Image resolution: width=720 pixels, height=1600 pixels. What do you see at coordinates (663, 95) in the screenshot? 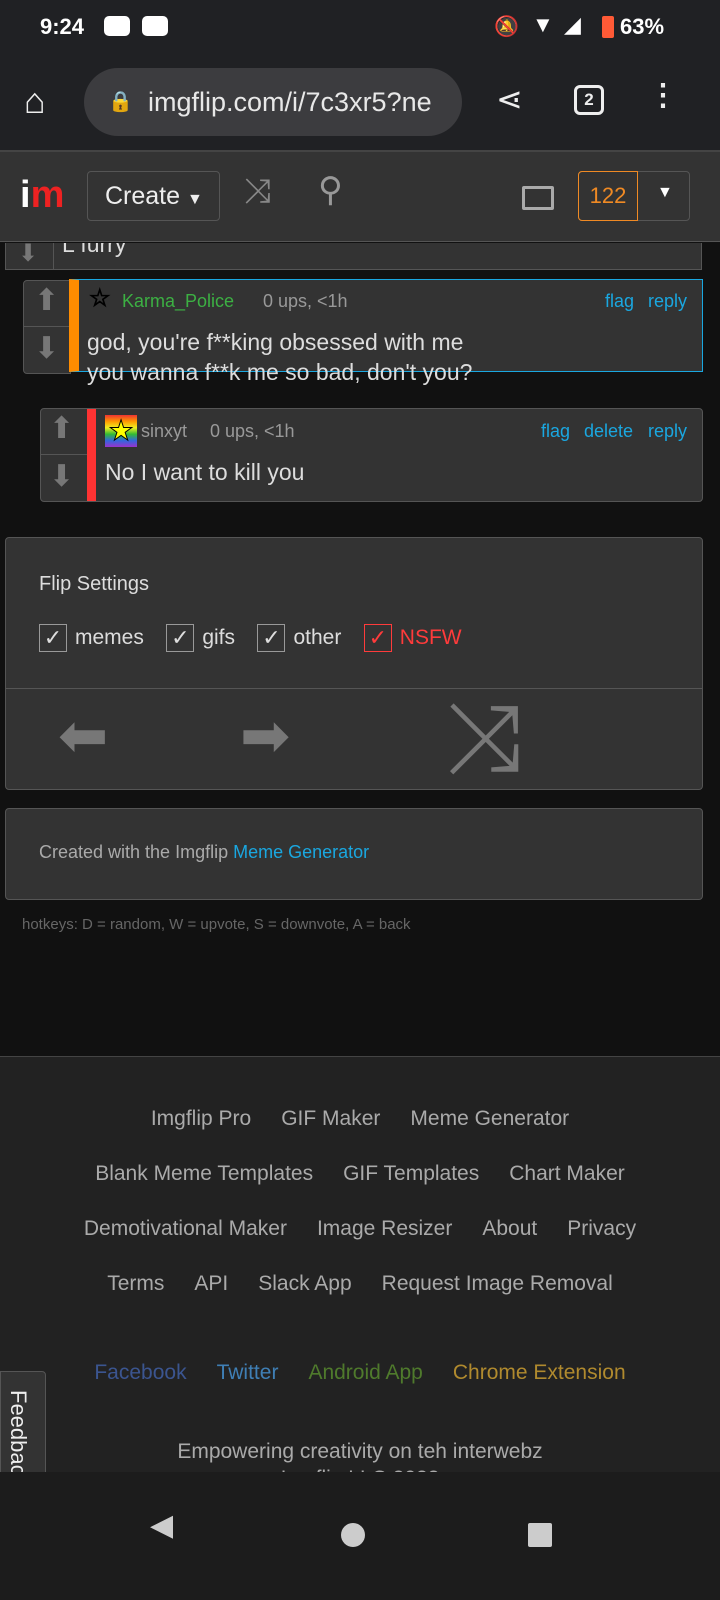
I see `menu-icon: ⋮` at bounding box center [663, 95].